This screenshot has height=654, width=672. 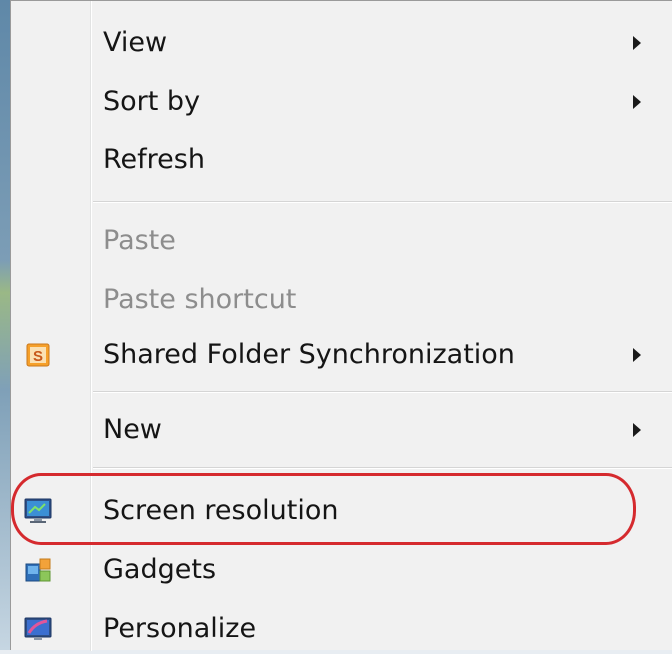 I want to click on menu-item-paste: Paste, so click(x=336, y=241).